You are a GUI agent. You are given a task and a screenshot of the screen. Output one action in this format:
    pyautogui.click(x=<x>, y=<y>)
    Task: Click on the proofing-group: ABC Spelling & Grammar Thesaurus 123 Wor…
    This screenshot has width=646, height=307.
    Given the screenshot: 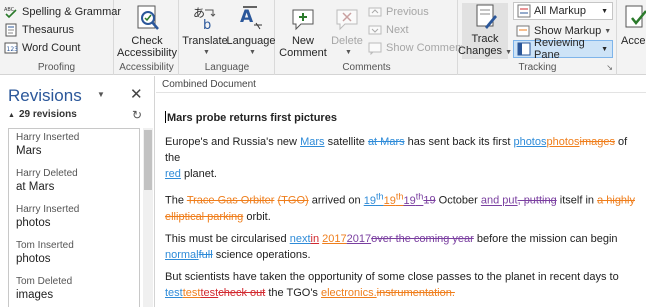 What is the action you would take?
    pyautogui.click(x=60, y=37)
    